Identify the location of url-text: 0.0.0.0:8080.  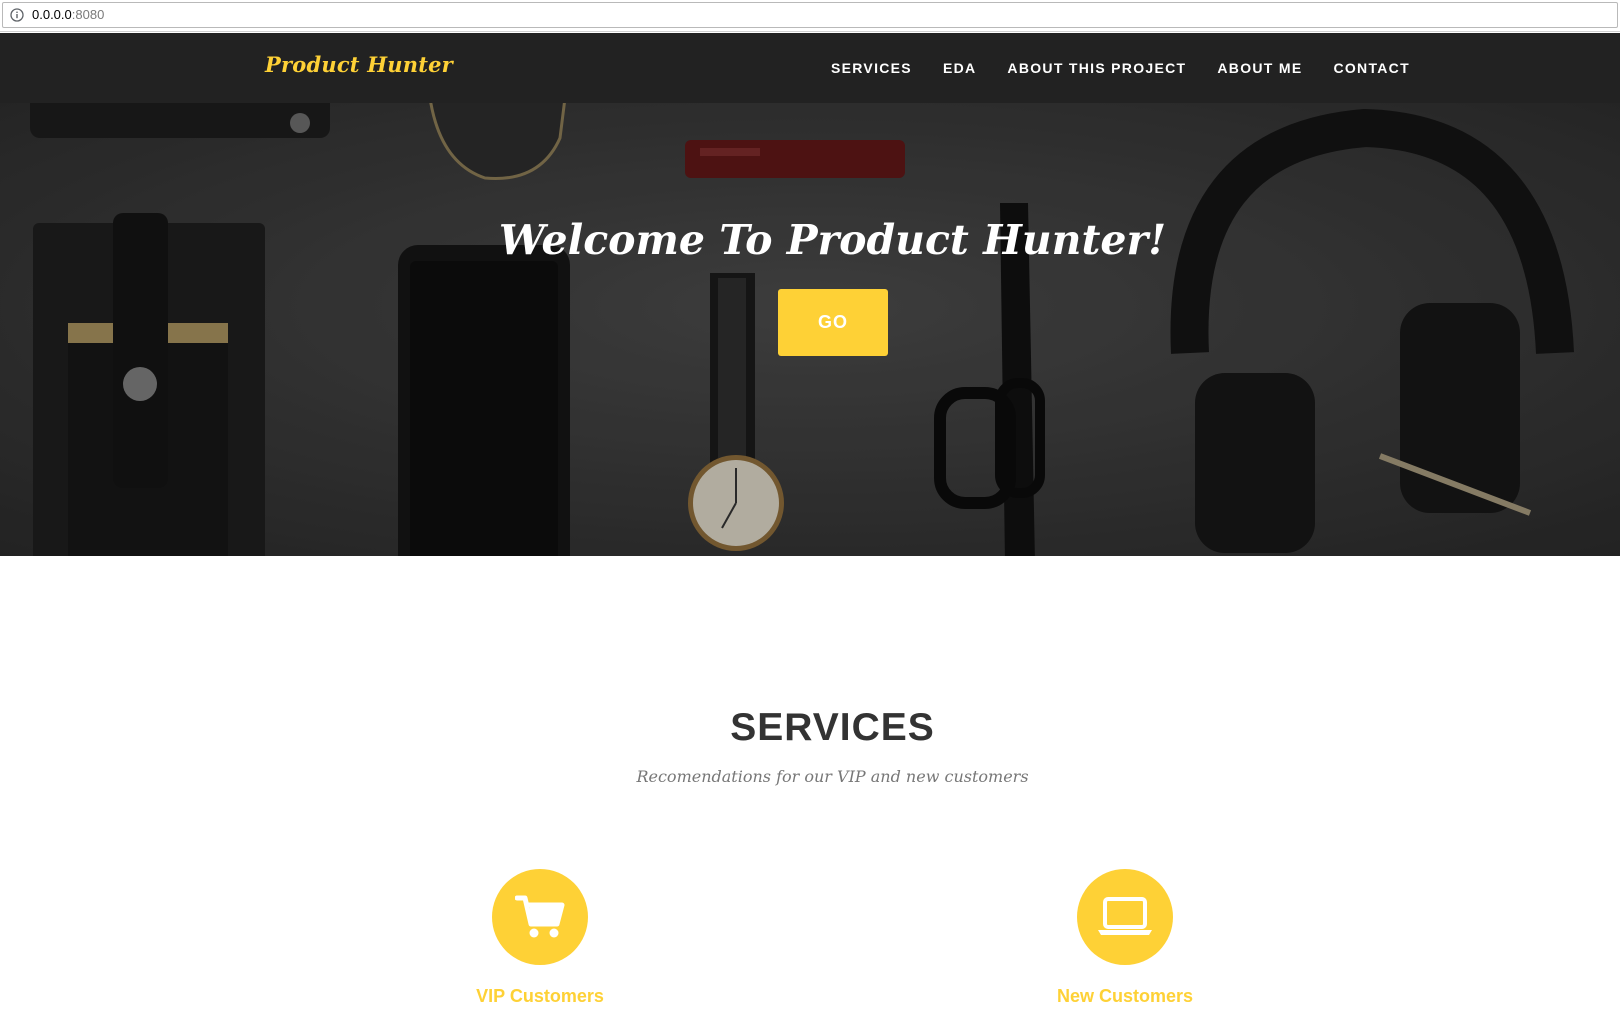
(68, 14).